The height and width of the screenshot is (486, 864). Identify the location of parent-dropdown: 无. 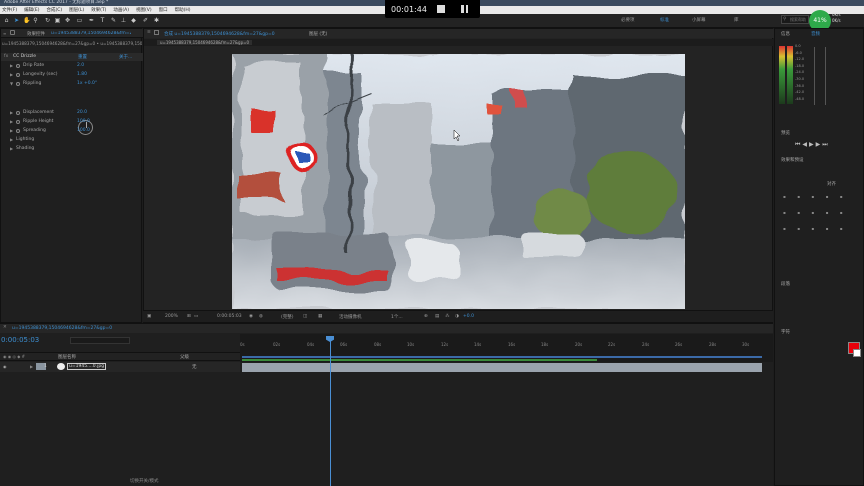
(194, 367).